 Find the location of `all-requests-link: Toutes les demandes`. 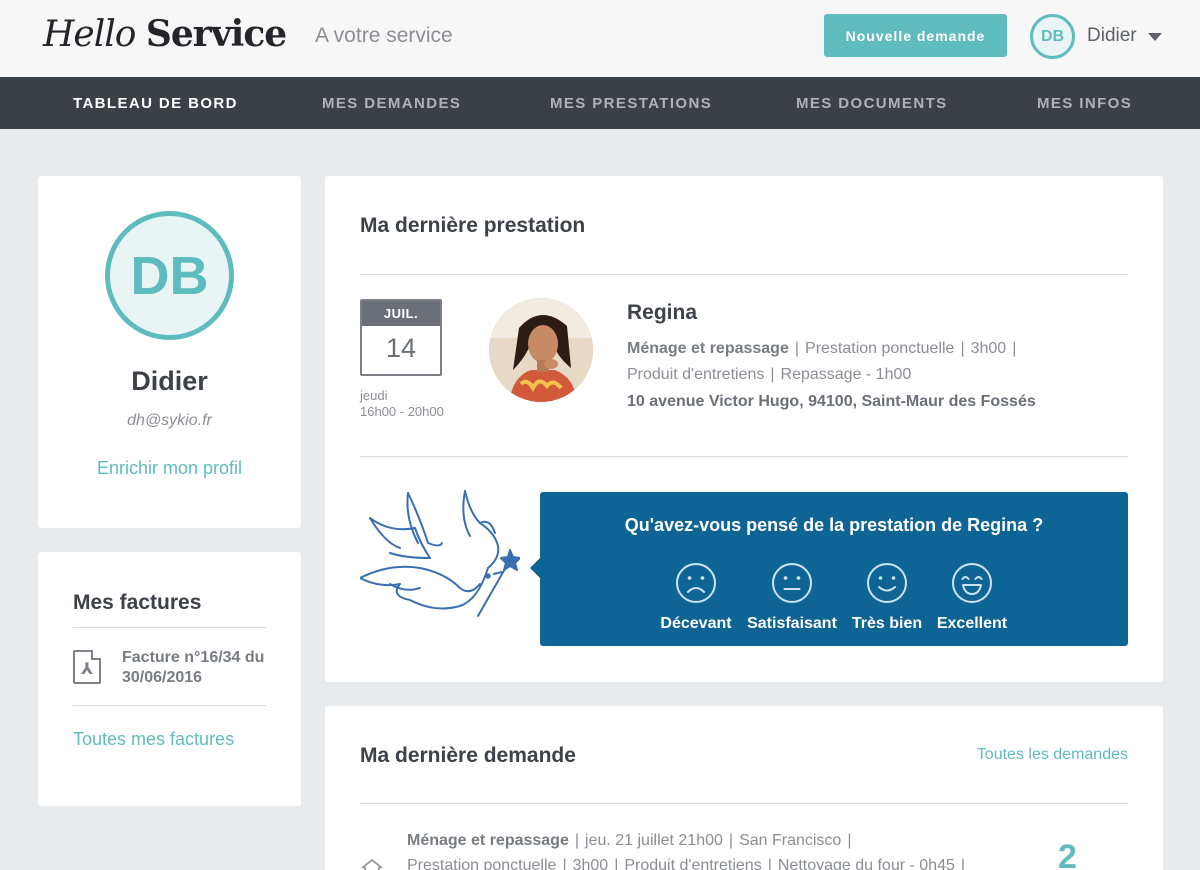

all-requests-link: Toutes les demandes is located at coordinates (1052, 755).